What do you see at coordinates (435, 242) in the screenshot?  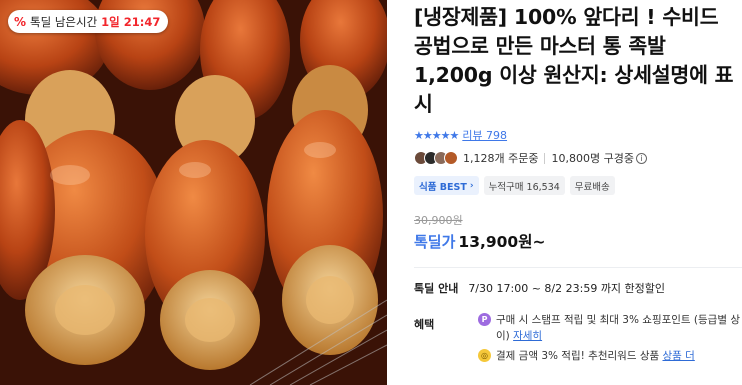 I see `price-label: 톡딜가` at bounding box center [435, 242].